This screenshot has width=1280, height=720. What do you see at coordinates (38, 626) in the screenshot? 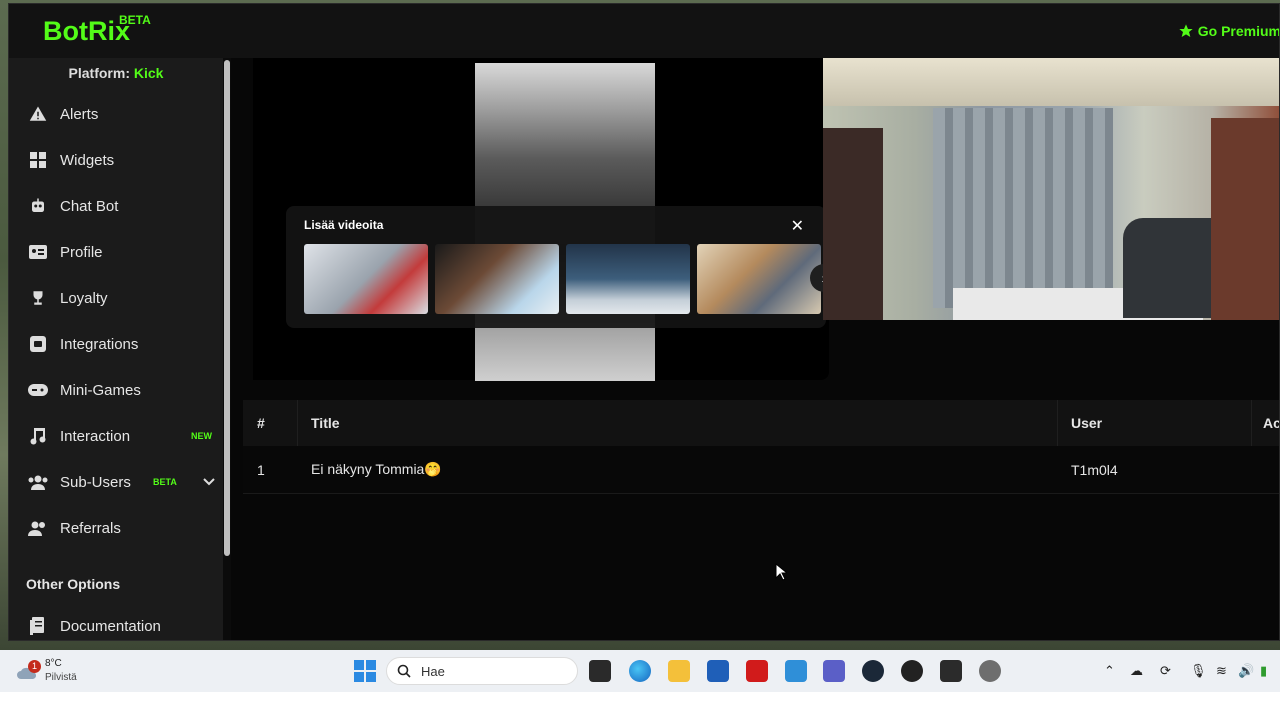
I see `document-icon` at bounding box center [38, 626].